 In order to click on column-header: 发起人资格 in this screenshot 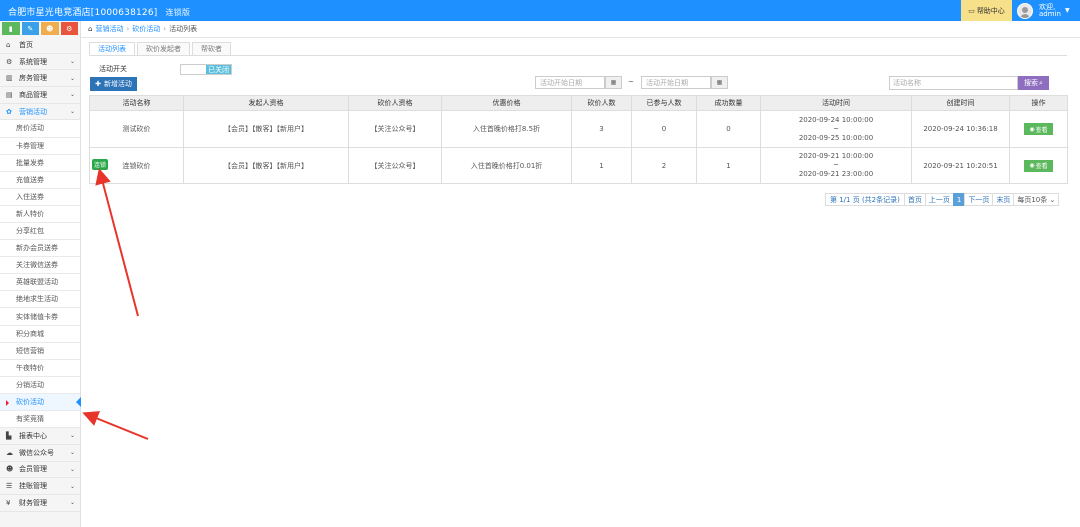, I will do `click(266, 103)`.